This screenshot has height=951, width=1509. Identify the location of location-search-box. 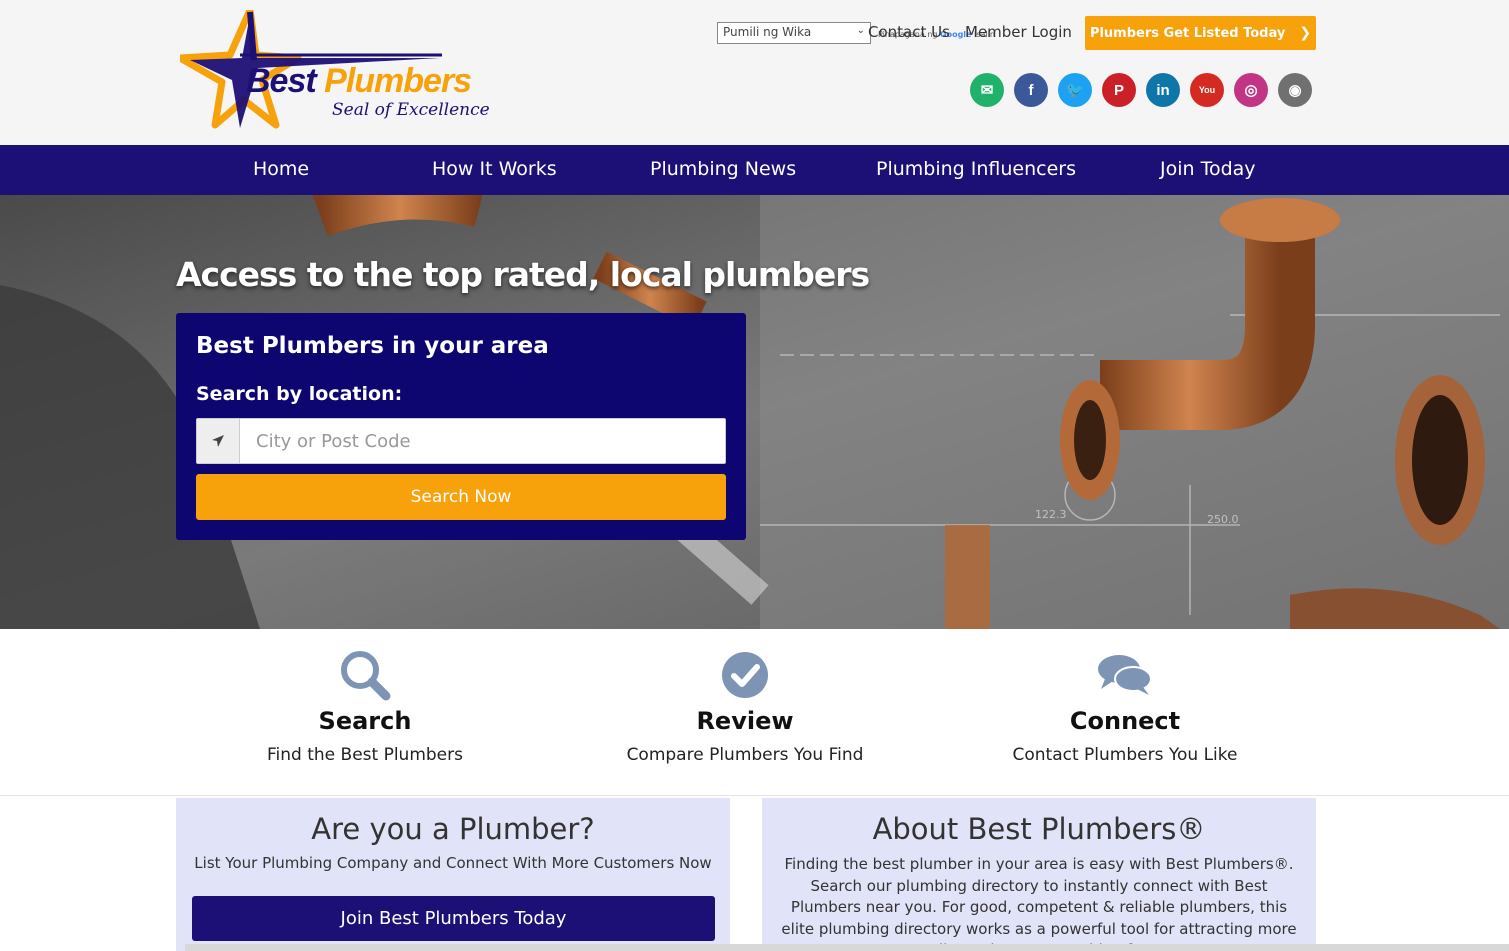
(461, 441).